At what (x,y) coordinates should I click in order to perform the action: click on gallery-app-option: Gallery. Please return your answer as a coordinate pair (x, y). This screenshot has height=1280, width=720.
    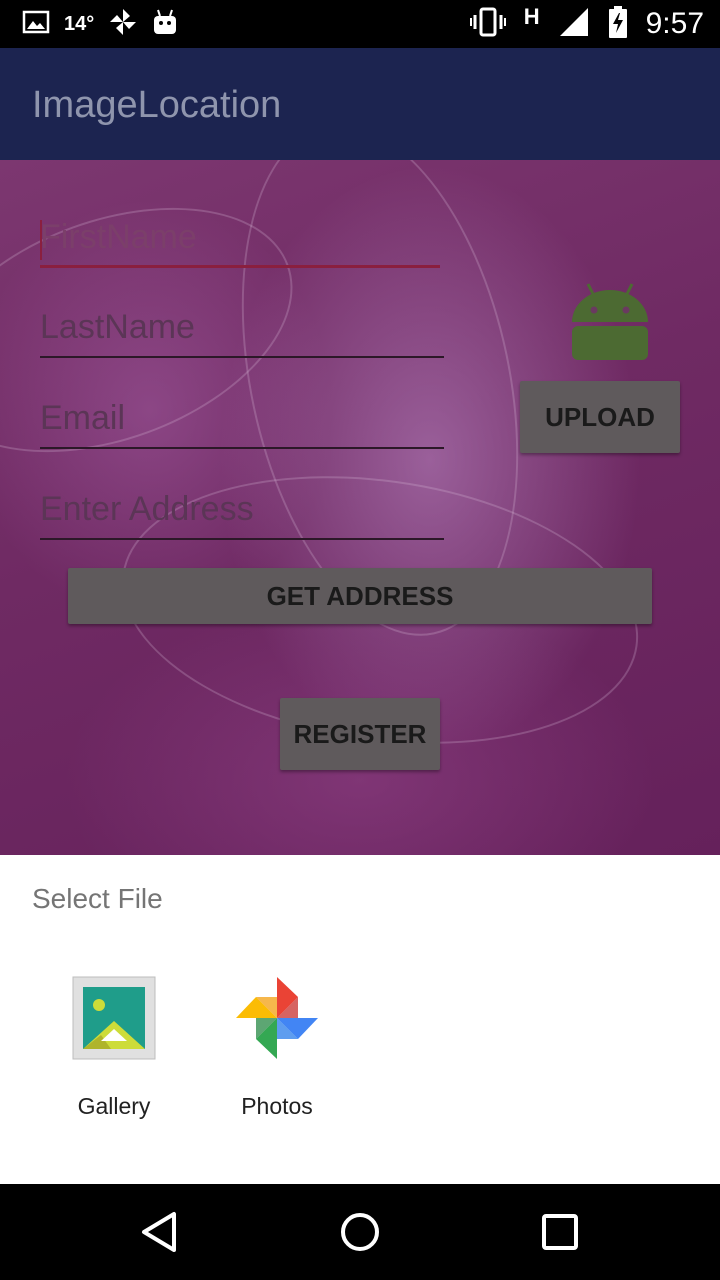
    Looking at the image, I should click on (114, 1055).